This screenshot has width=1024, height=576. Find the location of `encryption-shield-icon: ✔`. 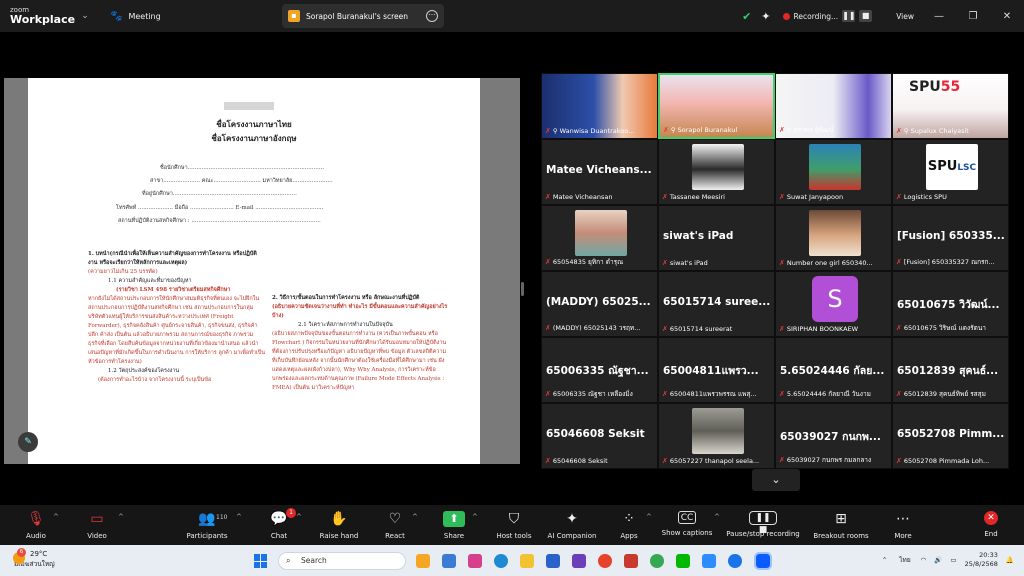

encryption-shield-icon: ✔ is located at coordinates (746, 16).